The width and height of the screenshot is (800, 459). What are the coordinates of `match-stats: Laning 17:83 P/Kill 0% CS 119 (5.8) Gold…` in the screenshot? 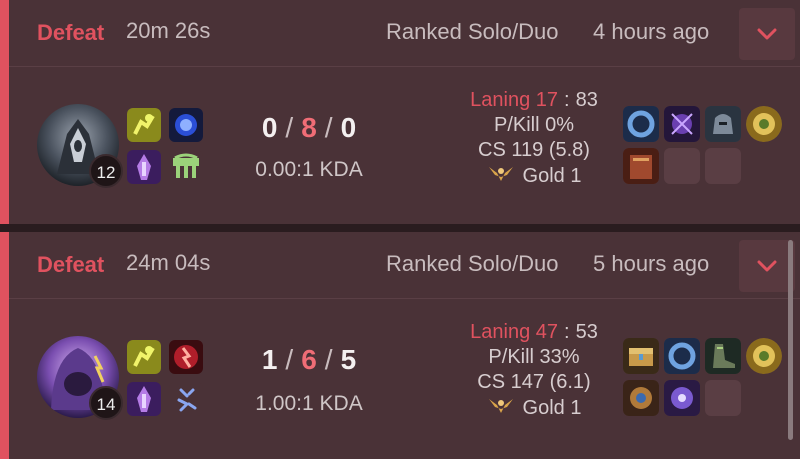 It's located at (534, 138).